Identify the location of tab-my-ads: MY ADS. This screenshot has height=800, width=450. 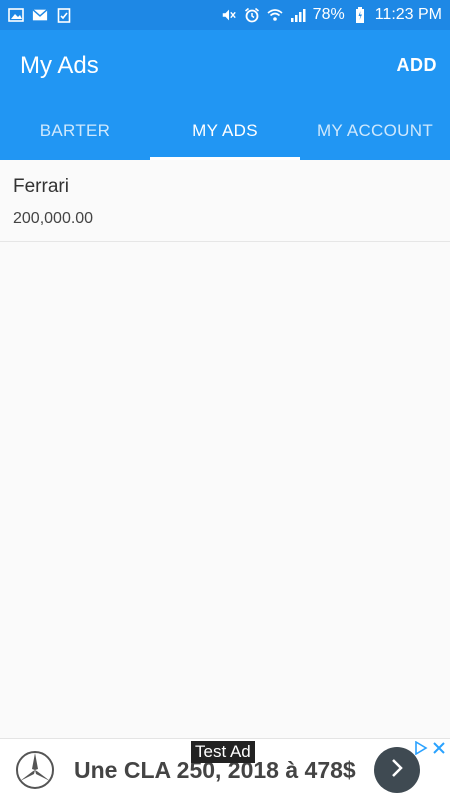
(225, 131).